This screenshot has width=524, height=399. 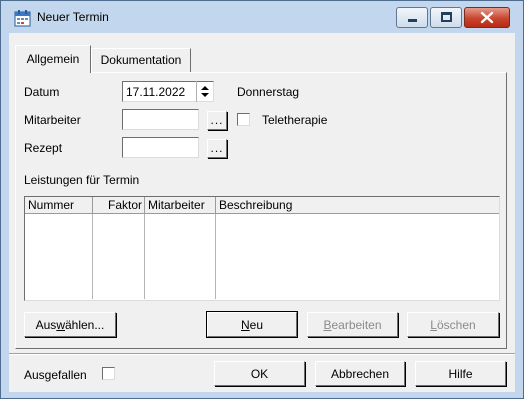 I want to click on new-button: Neu, so click(x=252, y=324).